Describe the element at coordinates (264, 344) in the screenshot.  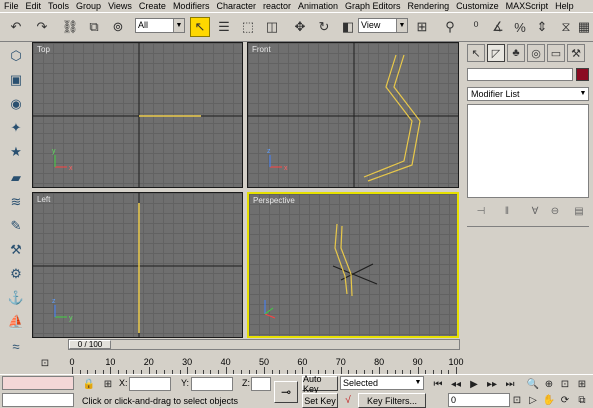
I see `time-slider: 0 / 100` at that location.